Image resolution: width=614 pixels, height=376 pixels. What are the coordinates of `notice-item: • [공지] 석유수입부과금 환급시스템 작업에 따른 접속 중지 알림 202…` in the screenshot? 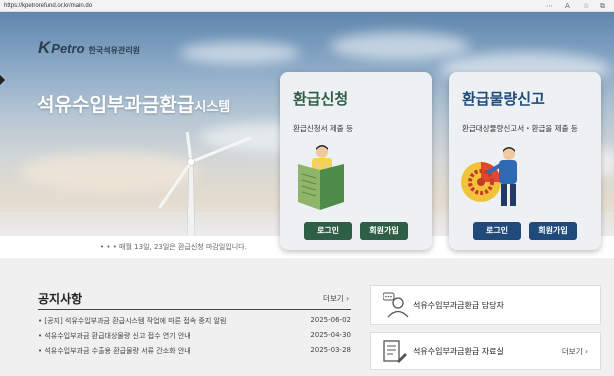 It's located at (194, 322).